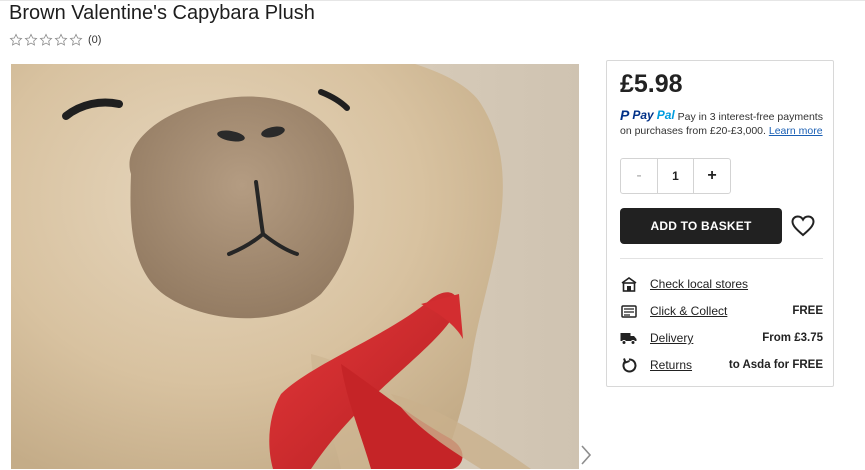 This screenshot has width=865, height=470. I want to click on click-collect-link: Click & Collect, so click(688, 311).